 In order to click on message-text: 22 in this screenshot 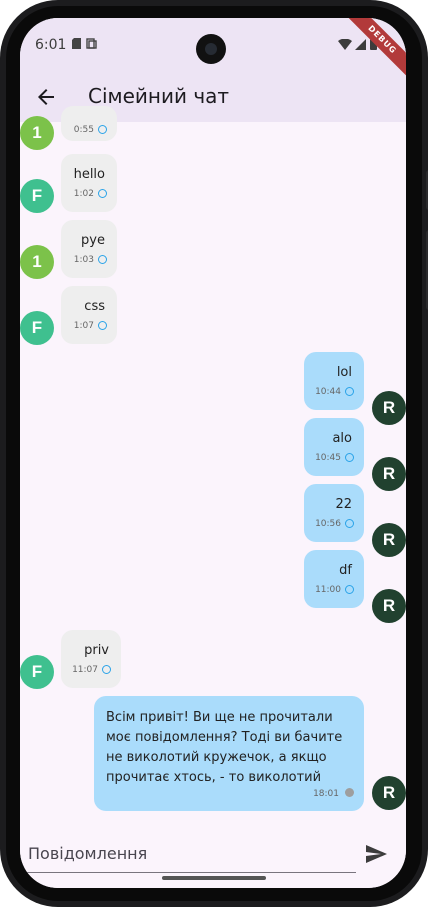, I will do `click(343, 504)`.